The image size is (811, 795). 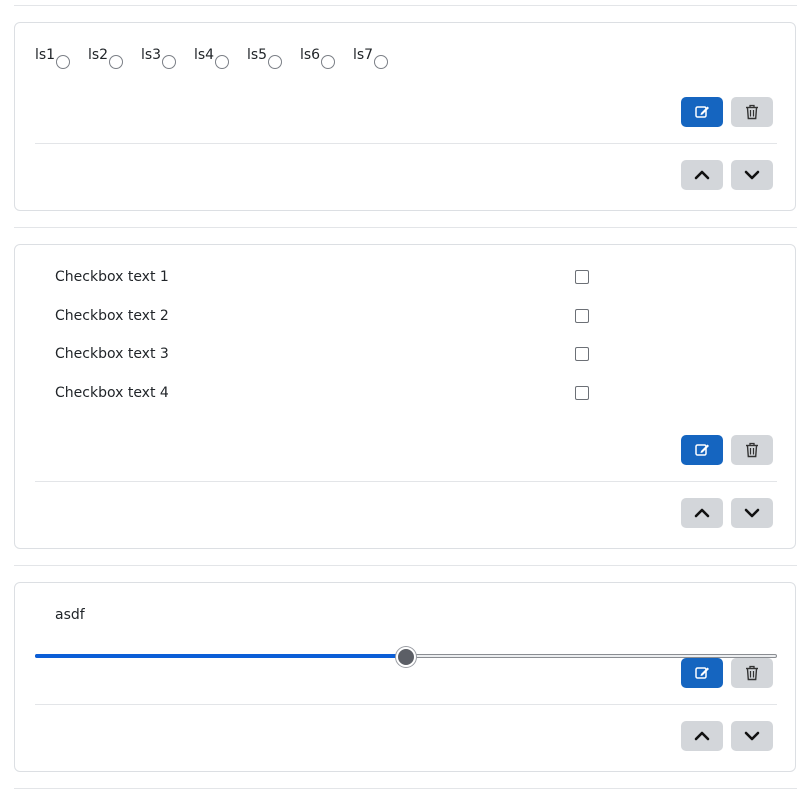 What do you see at coordinates (98, 55) in the screenshot?
I see `radio-label: ls2` at bounding box center [98, 55].